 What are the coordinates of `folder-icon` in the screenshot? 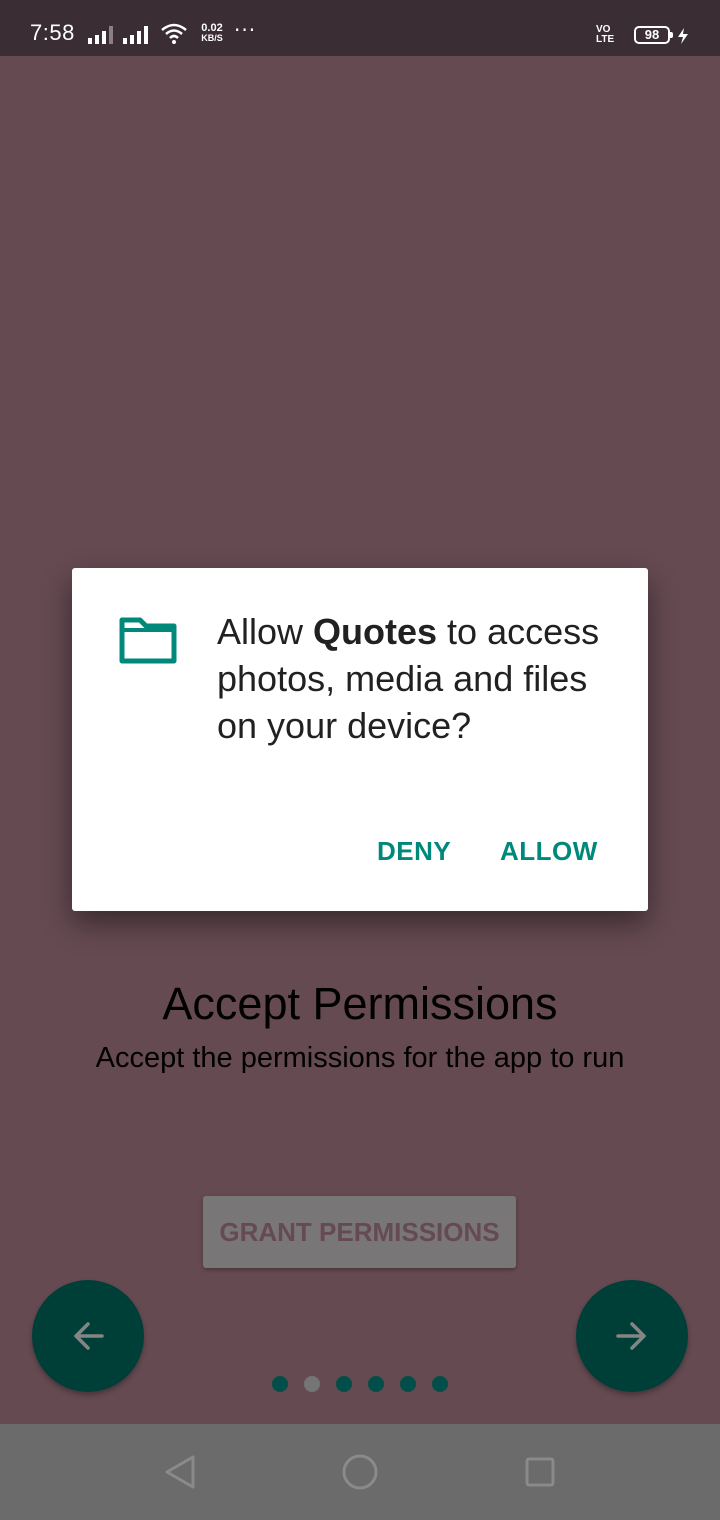 It's located at (148, 640).